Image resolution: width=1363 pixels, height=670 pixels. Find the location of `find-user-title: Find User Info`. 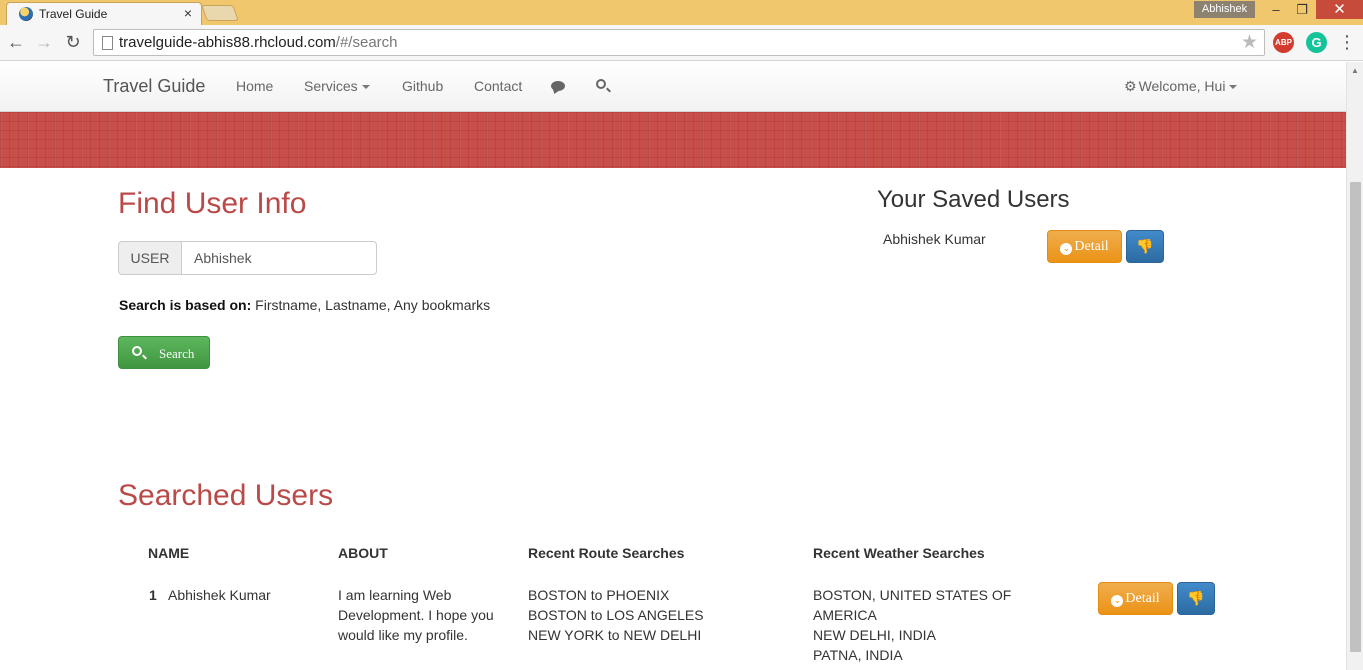

find-user-title: Find User Info is located at coordinates (212, 203).